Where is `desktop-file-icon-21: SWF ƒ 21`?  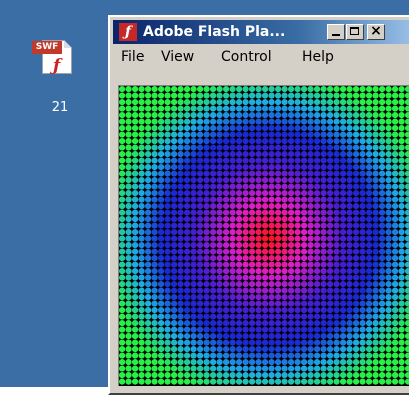
desktop-file-icon-21: SWF ƒ 21 is located at coordinates (60, 78).